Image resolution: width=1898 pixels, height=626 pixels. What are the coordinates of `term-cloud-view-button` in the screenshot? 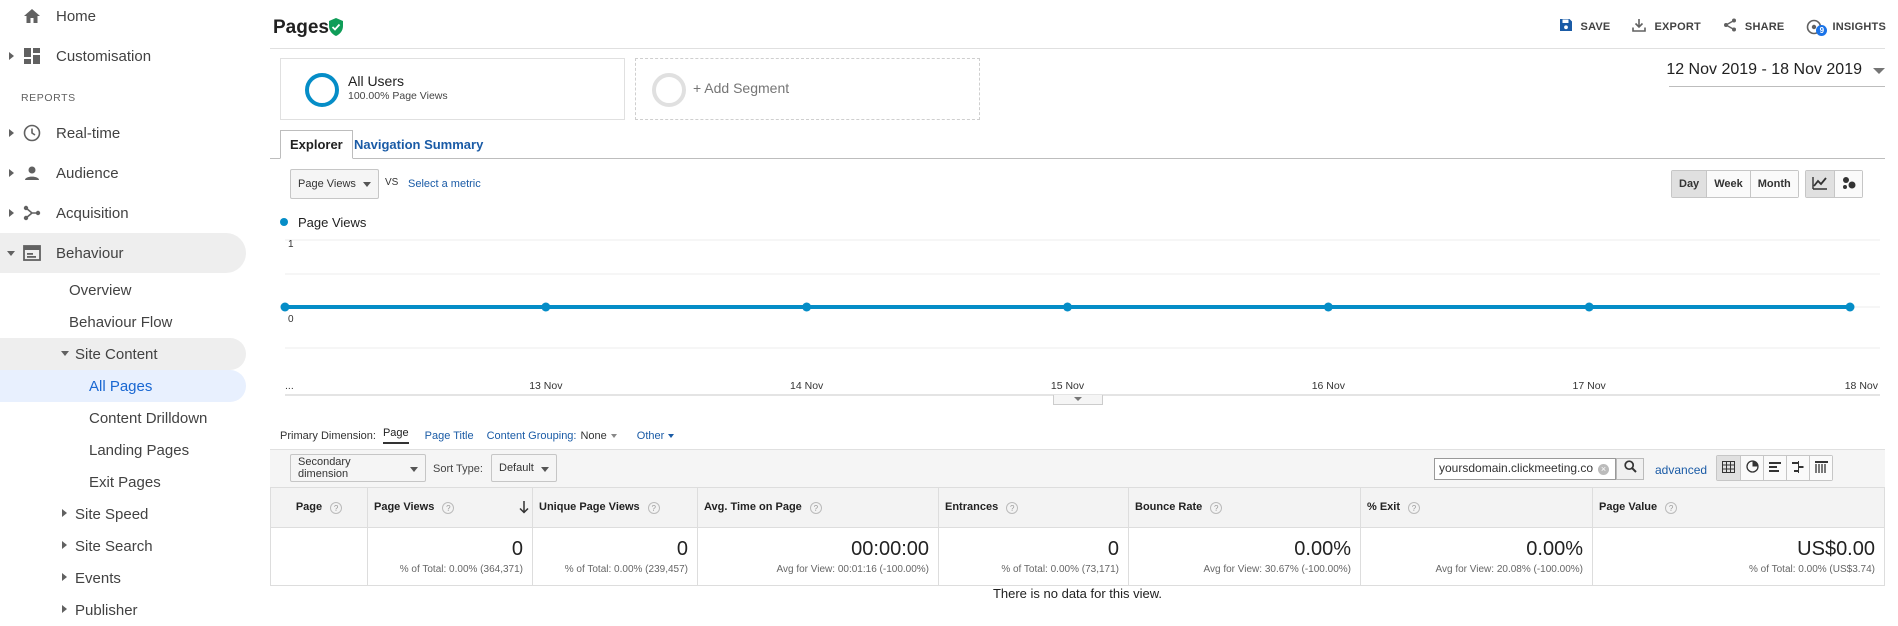 It's located at (1820, 468).